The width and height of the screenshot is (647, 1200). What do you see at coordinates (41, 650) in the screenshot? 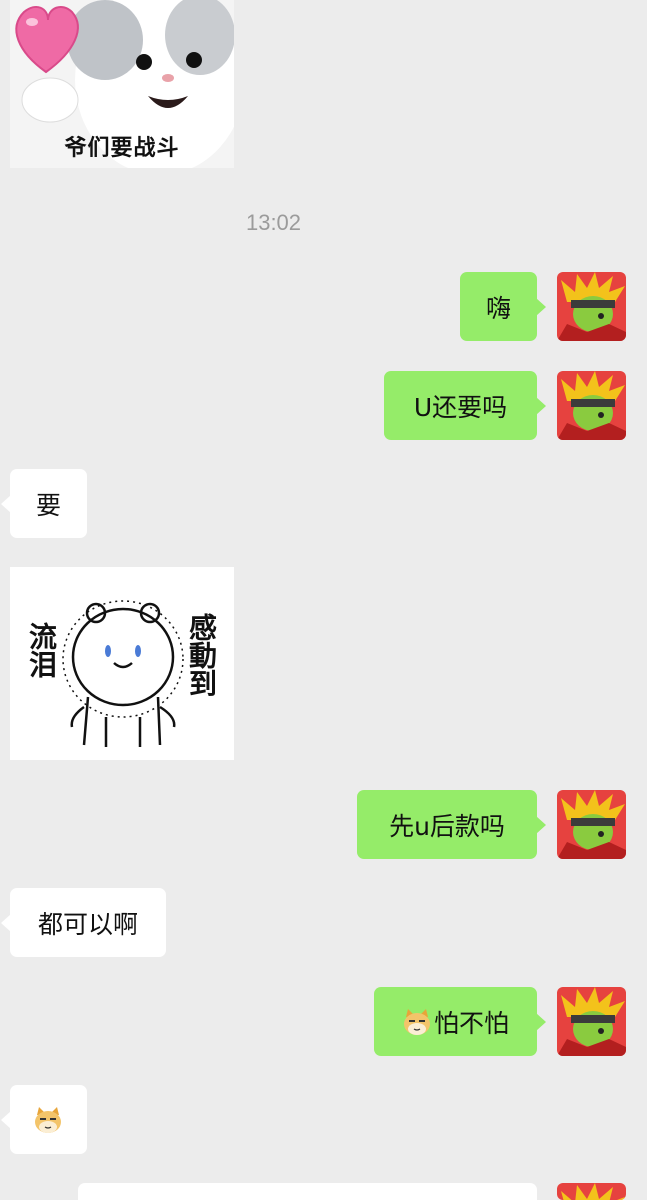
I see `bear-sticker-left-text: 流泪` at bounding box center [41, 650].